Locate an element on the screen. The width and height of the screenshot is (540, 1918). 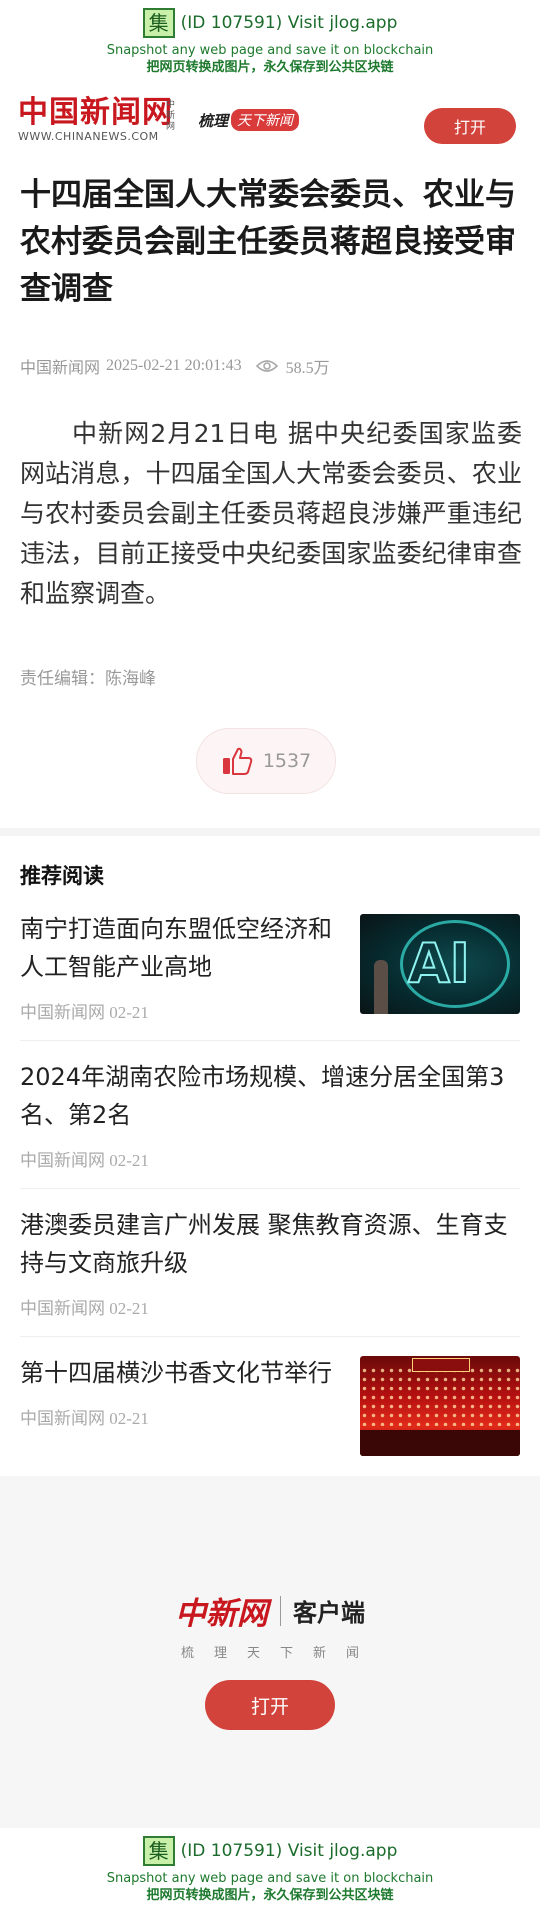
promo-brand-divider is located at coordinates (280, 1610).